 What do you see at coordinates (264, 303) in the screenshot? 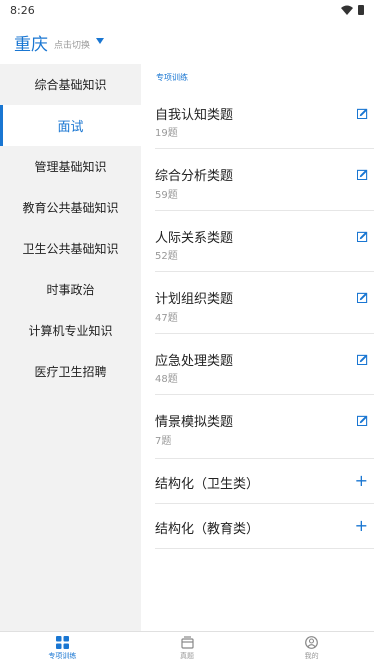
I see `practice-item: 计划组织类题 47题` at bounding box center [264, 303].